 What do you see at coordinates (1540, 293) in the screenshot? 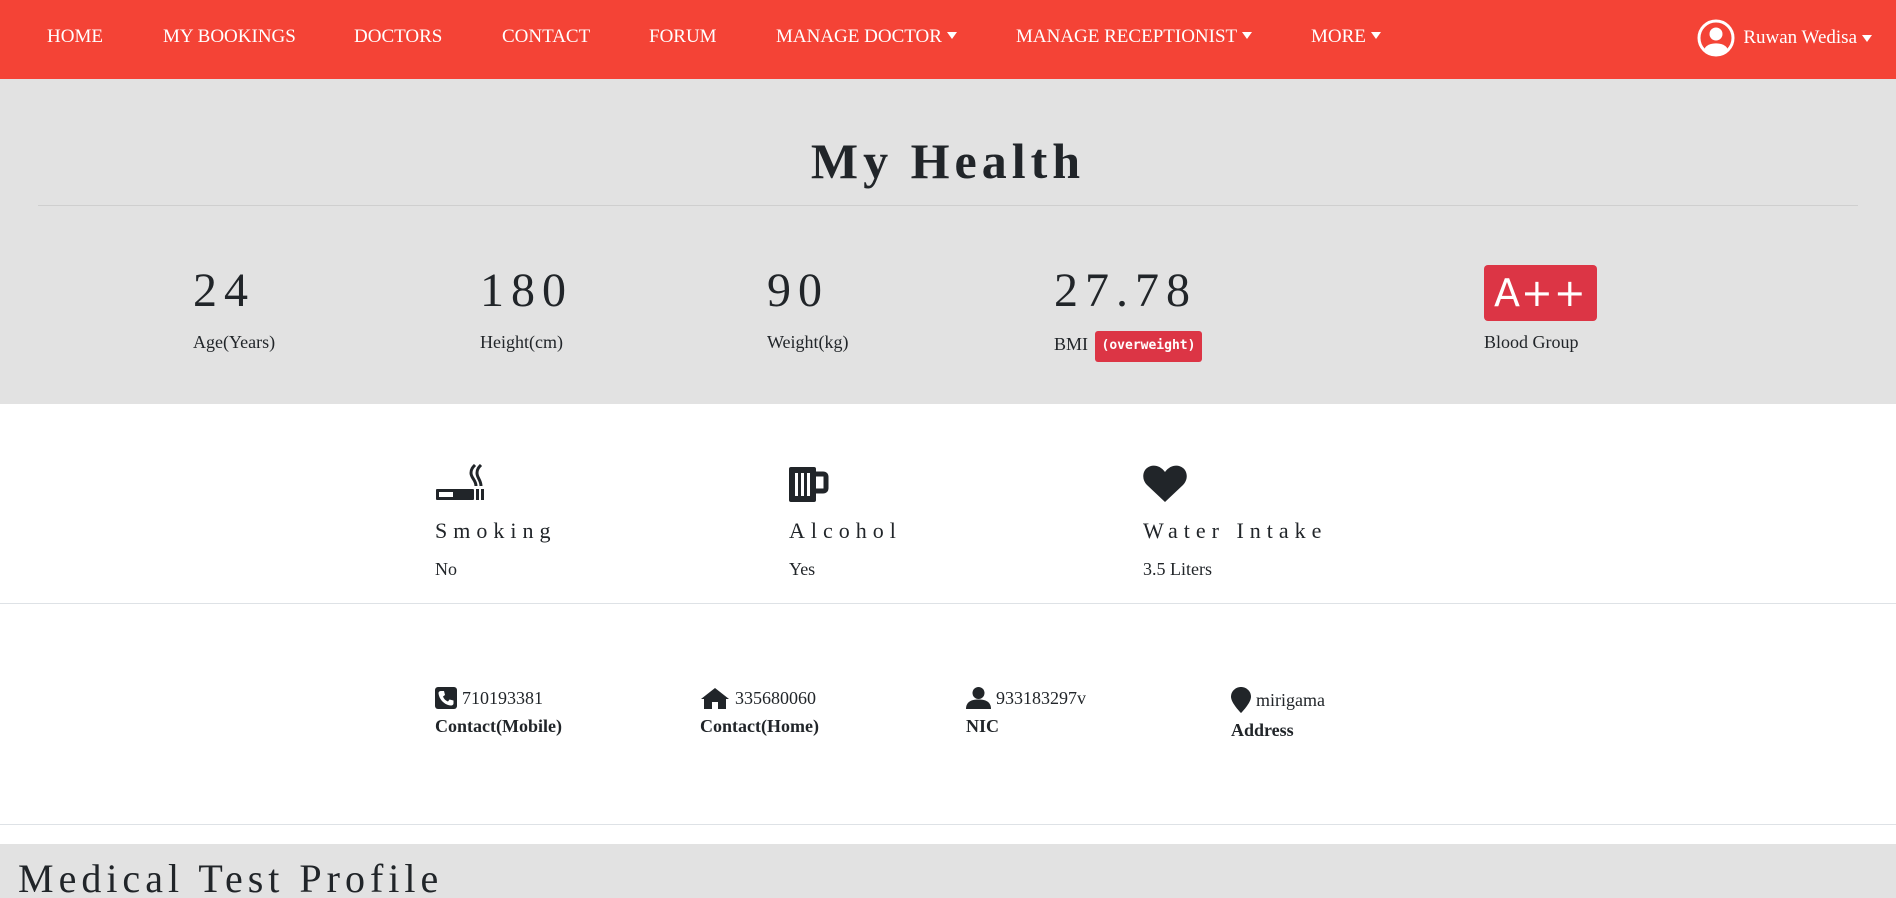
I see `blood-group-badge: A++` at bounding box center [1540, 293].